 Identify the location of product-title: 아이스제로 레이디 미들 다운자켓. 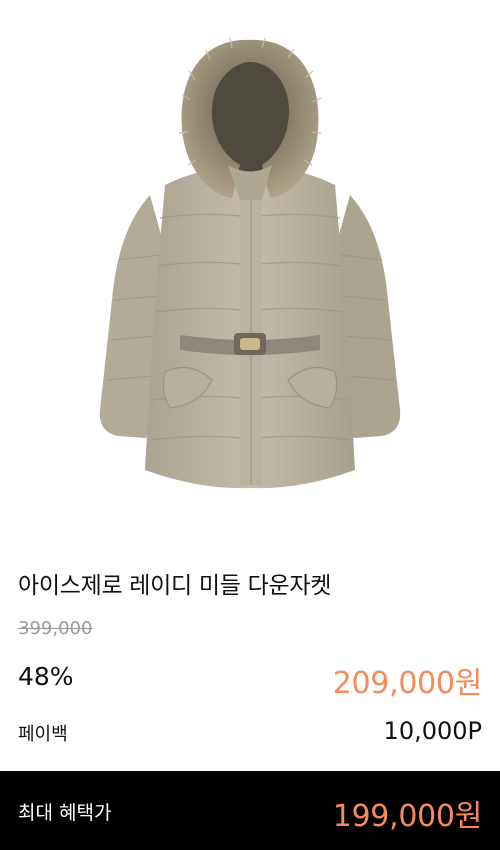
(174, 583).